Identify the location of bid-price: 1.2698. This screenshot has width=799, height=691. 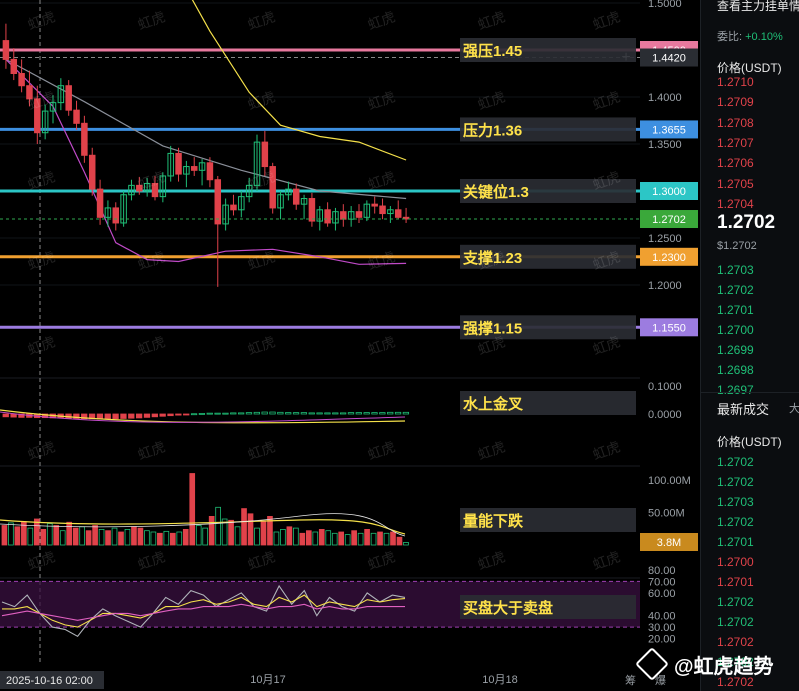
(735, 370).